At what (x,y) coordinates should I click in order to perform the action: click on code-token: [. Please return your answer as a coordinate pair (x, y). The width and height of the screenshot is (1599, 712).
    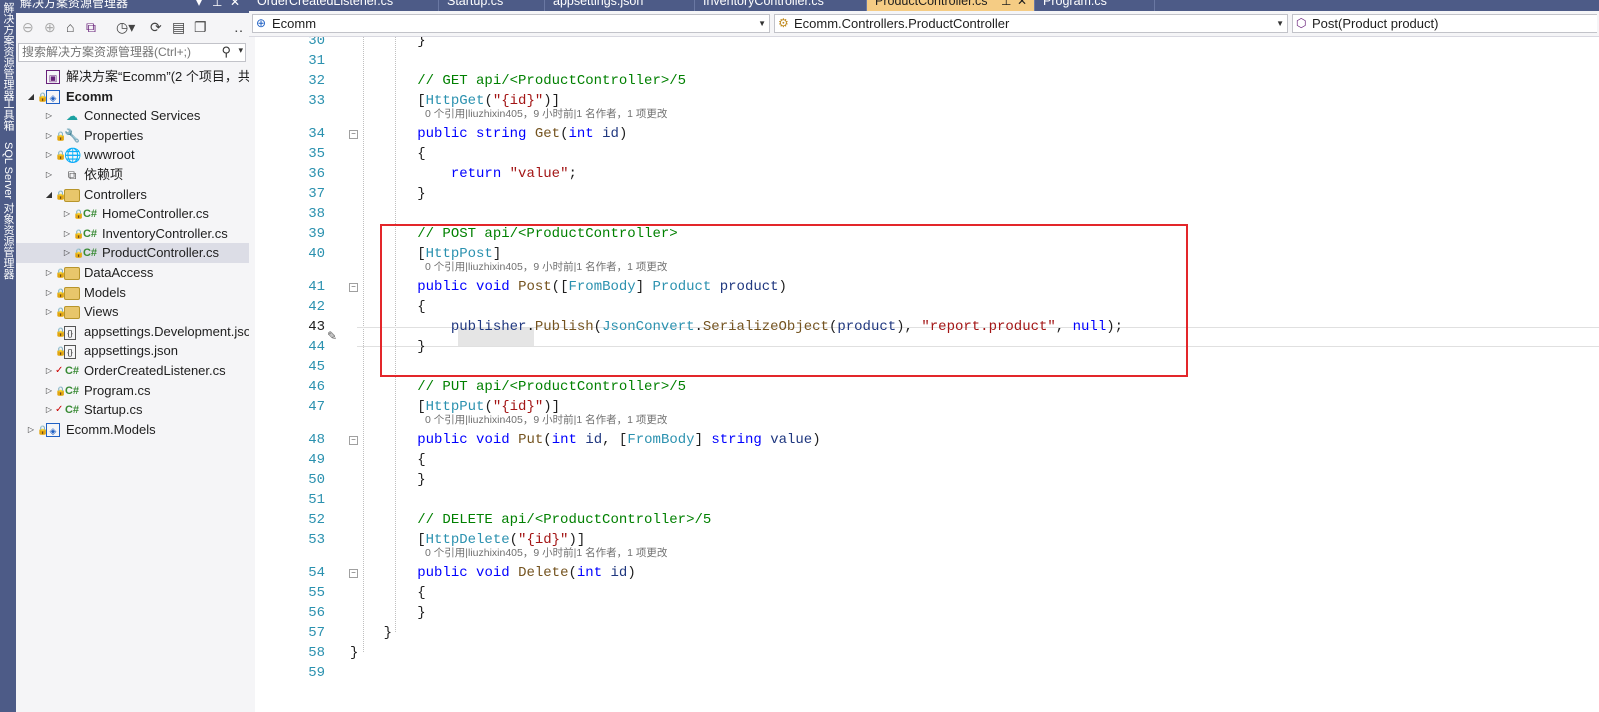
    Looking at the image, I should click on (388, 407).